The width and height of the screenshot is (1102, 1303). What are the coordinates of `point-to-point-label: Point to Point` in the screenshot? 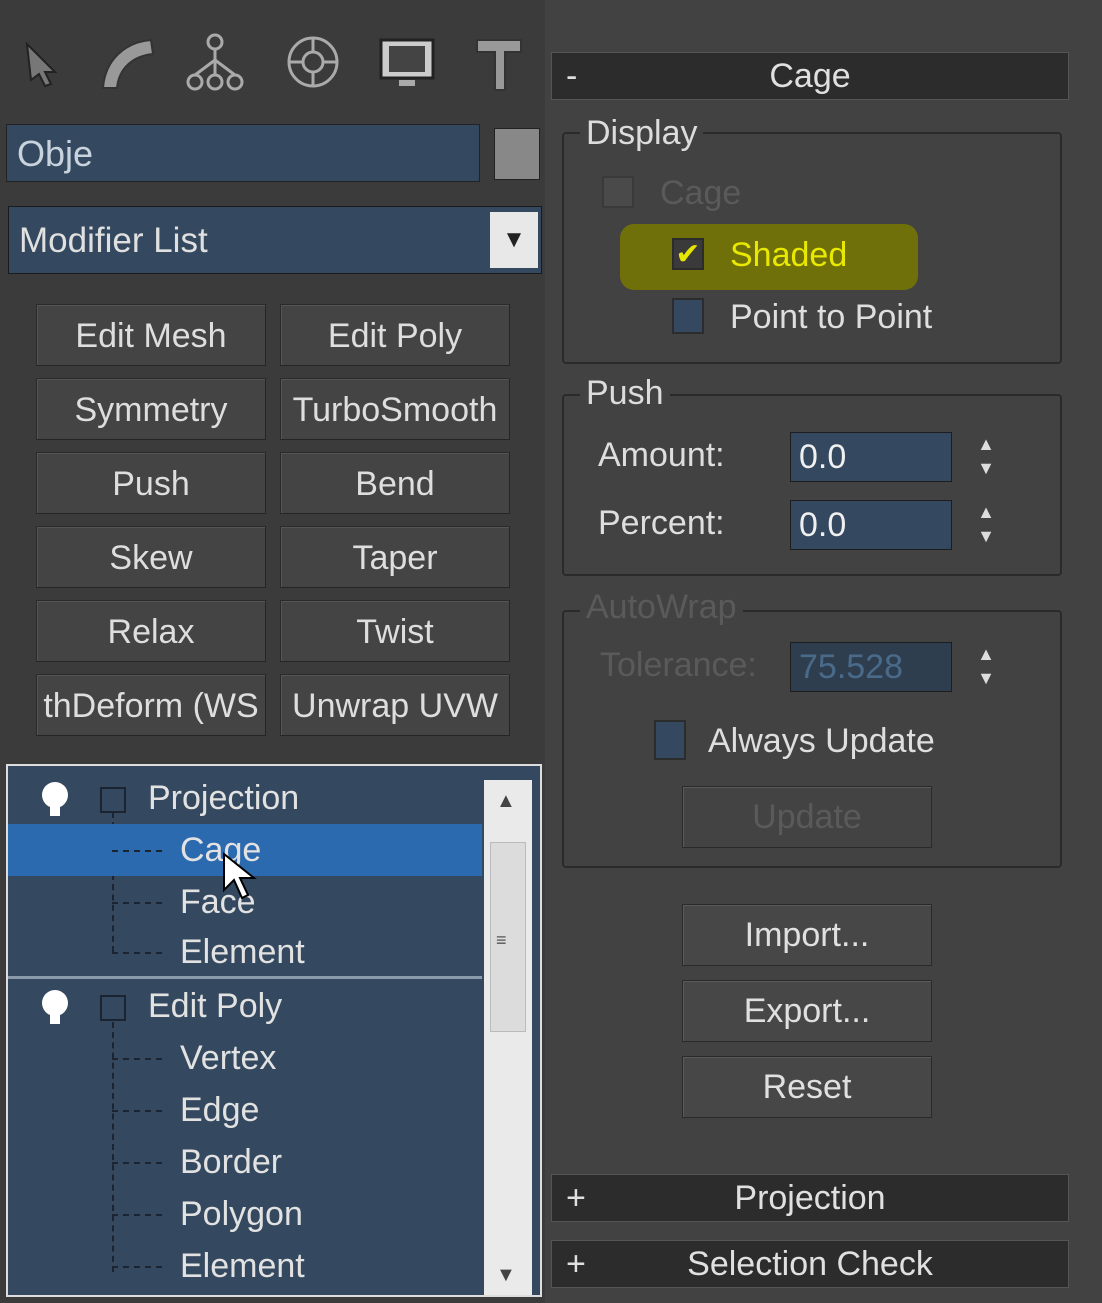 It's located at (831, 317).